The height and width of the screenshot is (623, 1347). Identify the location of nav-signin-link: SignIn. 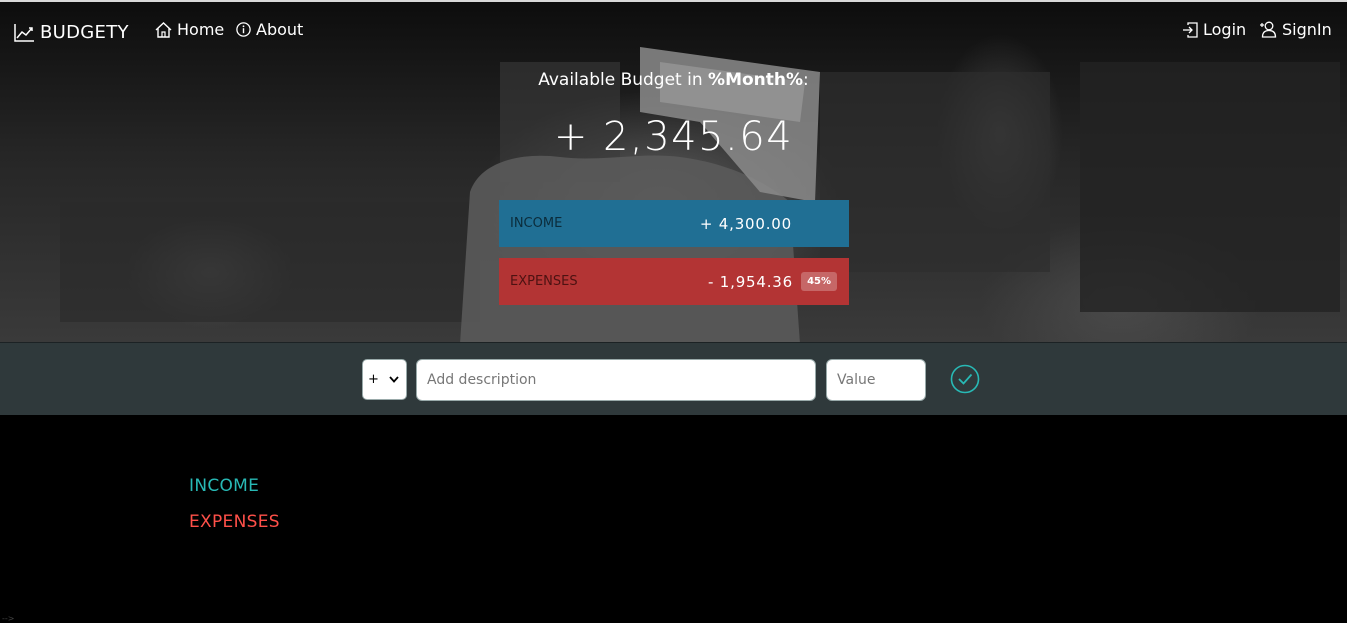
(1295, 29).